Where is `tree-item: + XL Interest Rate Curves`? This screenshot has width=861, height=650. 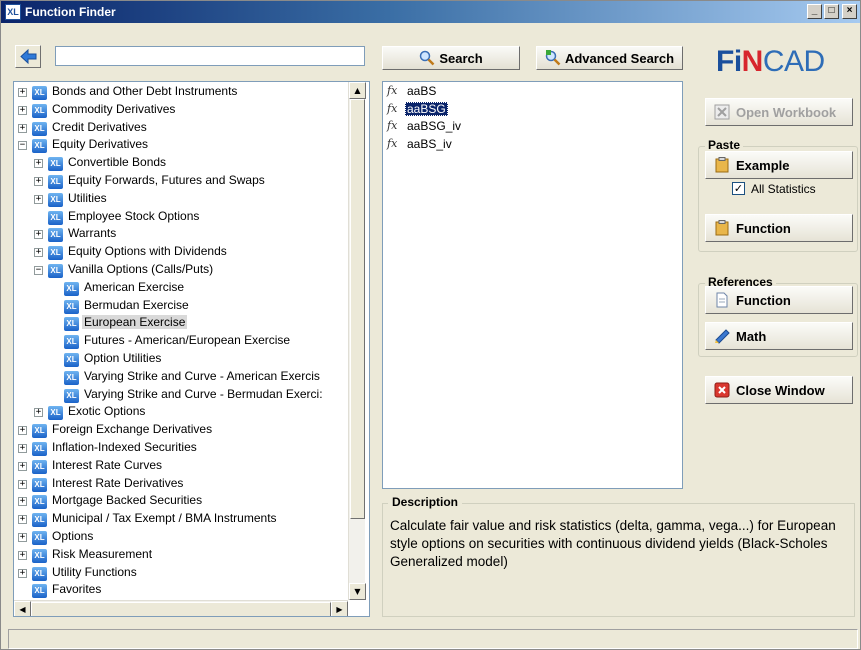
tree-item: + XL Interest Rate Curves is located at coordinates (181, 467).